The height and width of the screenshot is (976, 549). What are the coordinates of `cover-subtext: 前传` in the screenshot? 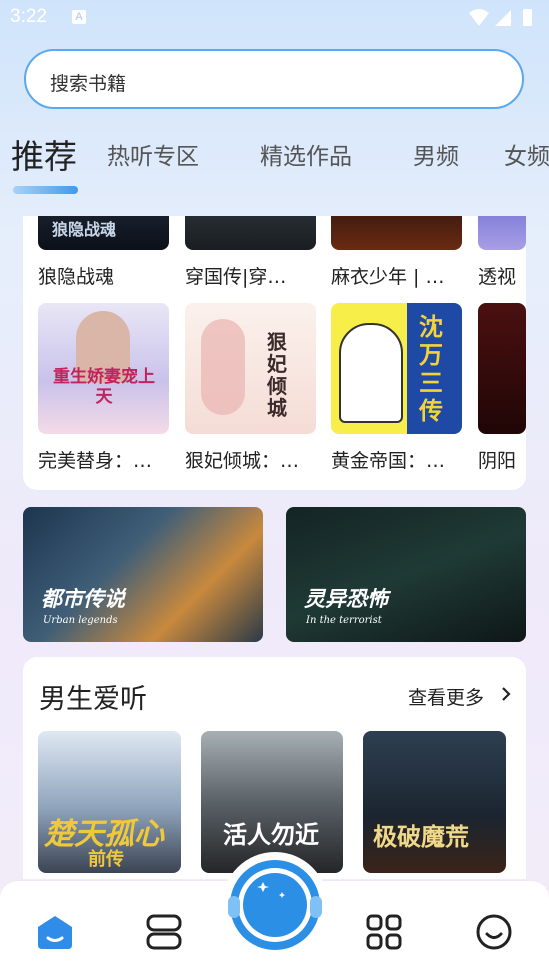 It's located at (106, 859).